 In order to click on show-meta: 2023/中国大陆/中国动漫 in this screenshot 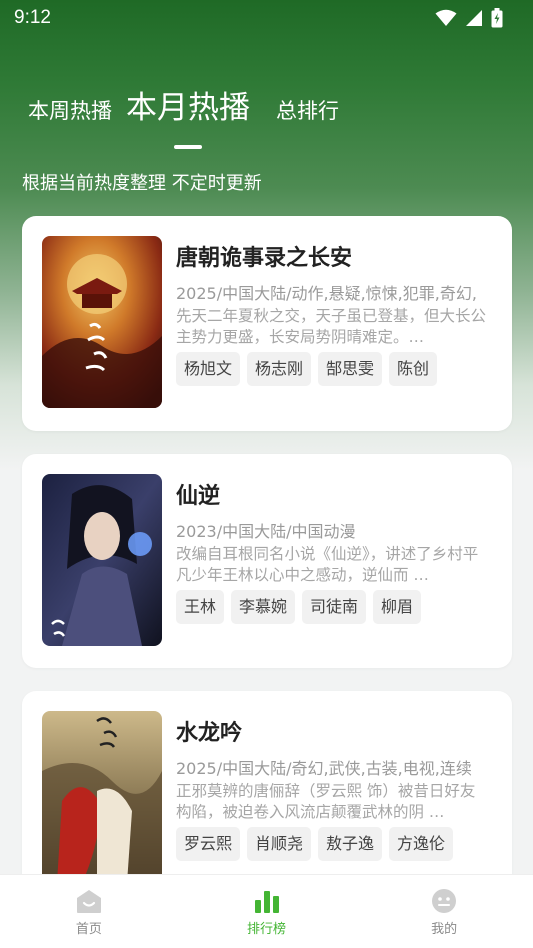, I will do `click(266, 531)`.